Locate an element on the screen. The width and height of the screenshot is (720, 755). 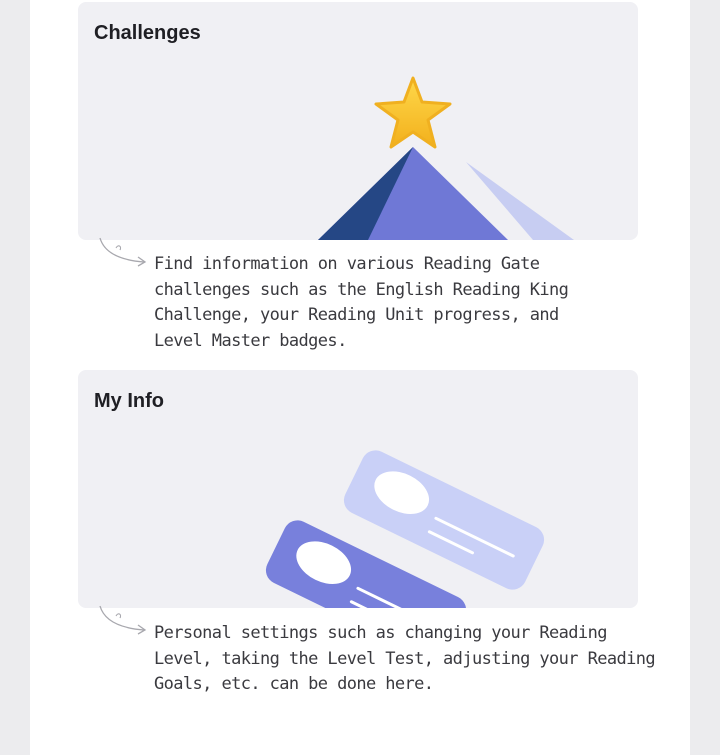
mountain-star-icon is located at coordinates (446, 158).